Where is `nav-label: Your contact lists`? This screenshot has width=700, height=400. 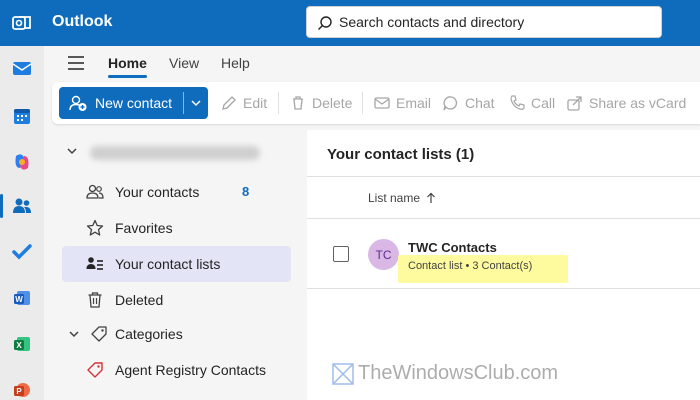
nav-label: Your contact lists is located at coordinates (168, 264).